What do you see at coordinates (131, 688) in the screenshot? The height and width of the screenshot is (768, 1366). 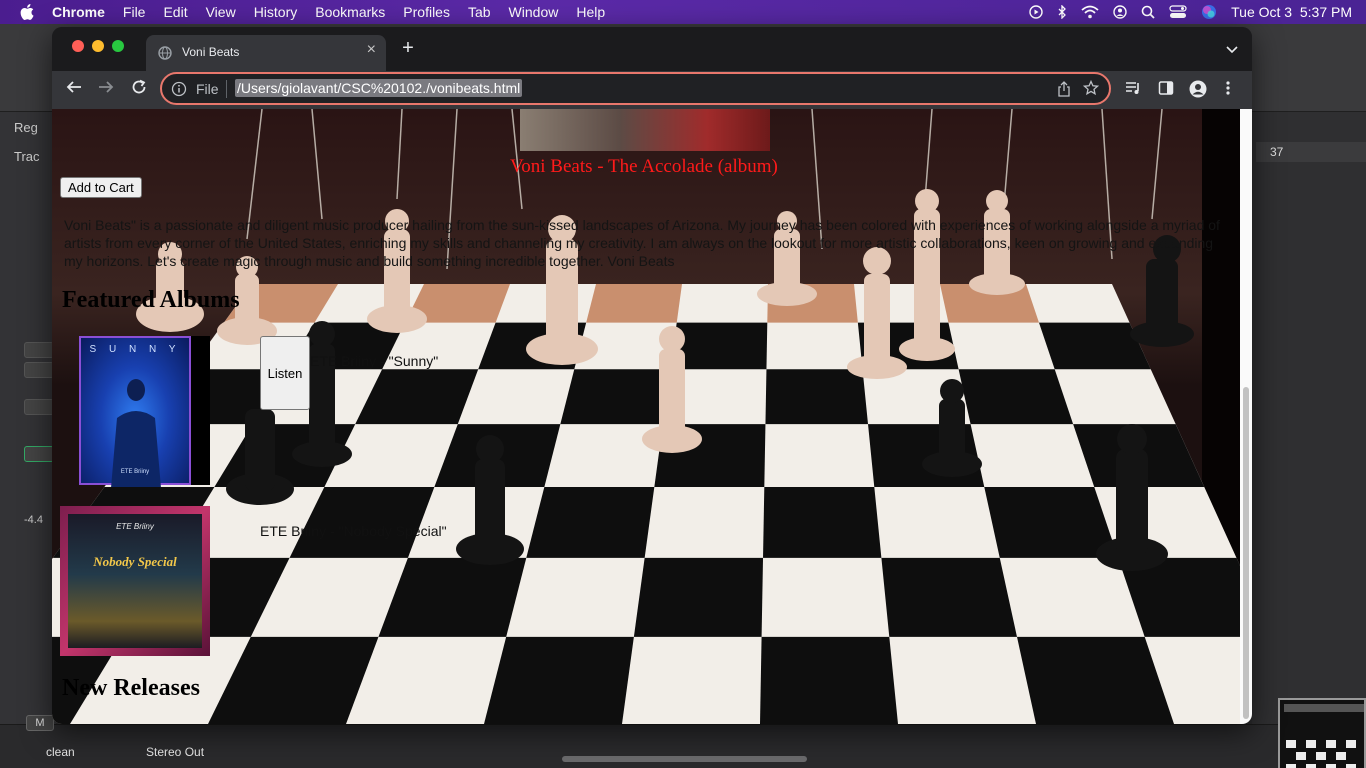 I see `new-releases-heading: New Releases` at bounding box center [131, 688].